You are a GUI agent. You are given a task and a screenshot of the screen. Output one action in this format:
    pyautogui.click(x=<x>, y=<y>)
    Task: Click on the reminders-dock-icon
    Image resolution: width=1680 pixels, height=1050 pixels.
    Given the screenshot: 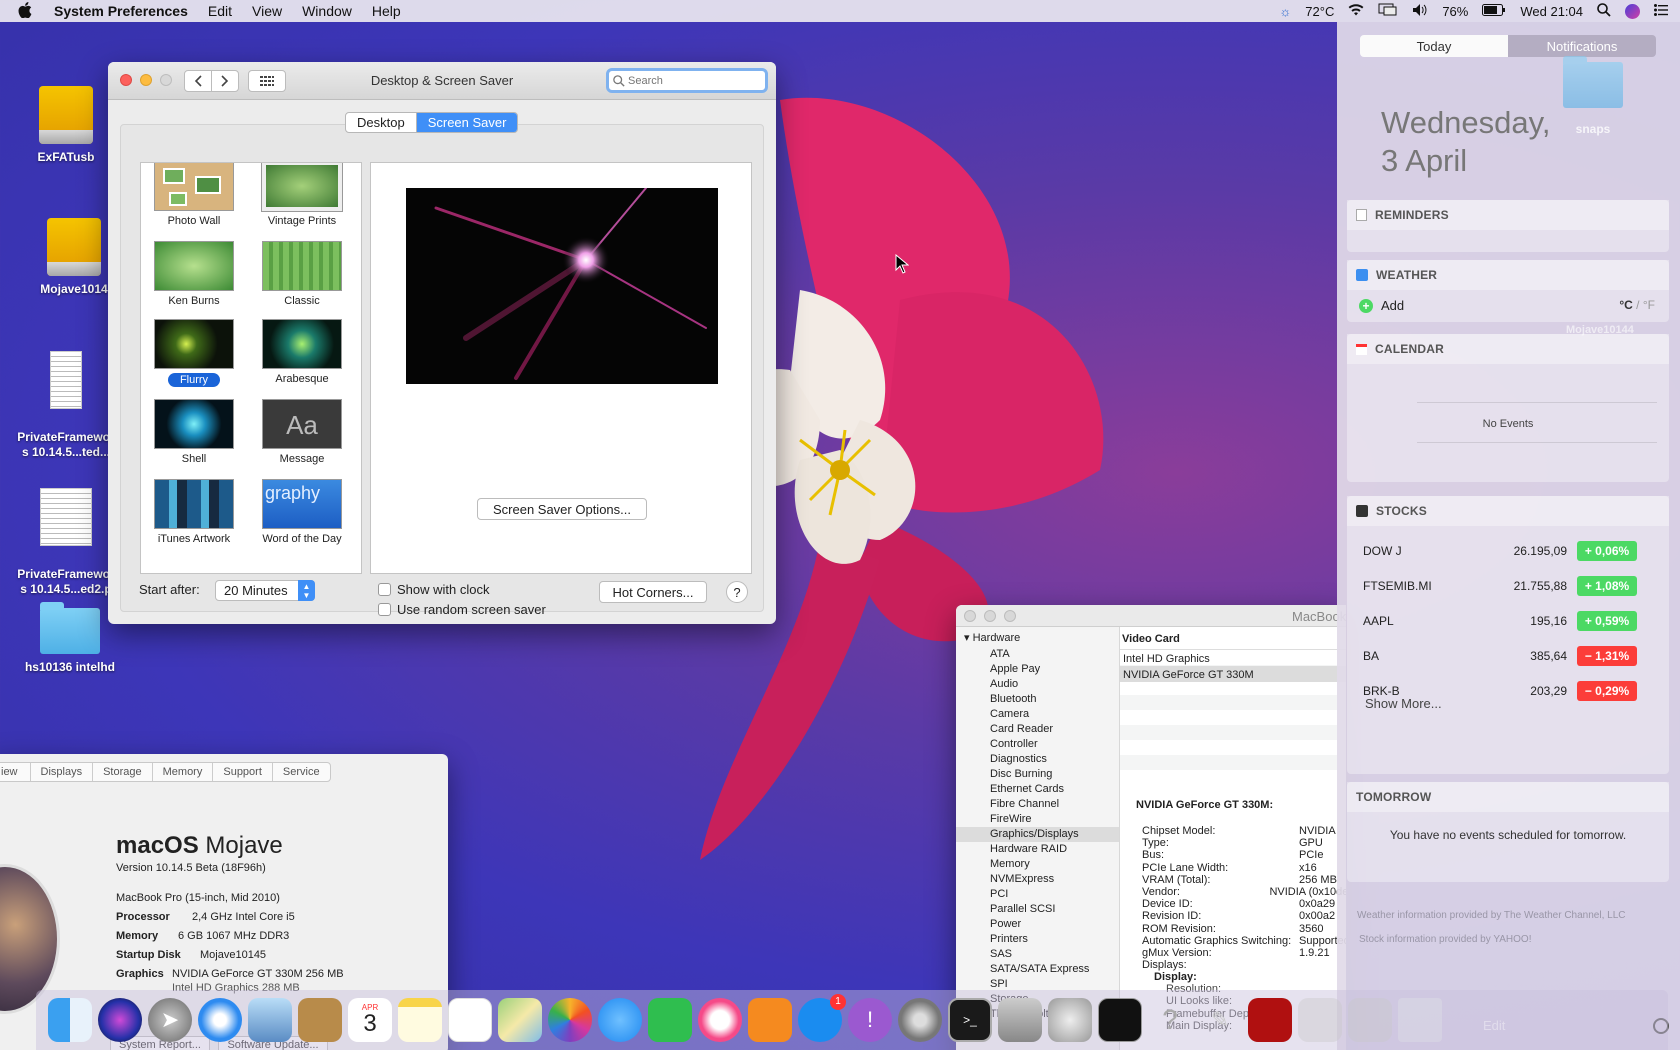 What is the action you would take?
    pyautogui.click(x=470, y=1020)
    